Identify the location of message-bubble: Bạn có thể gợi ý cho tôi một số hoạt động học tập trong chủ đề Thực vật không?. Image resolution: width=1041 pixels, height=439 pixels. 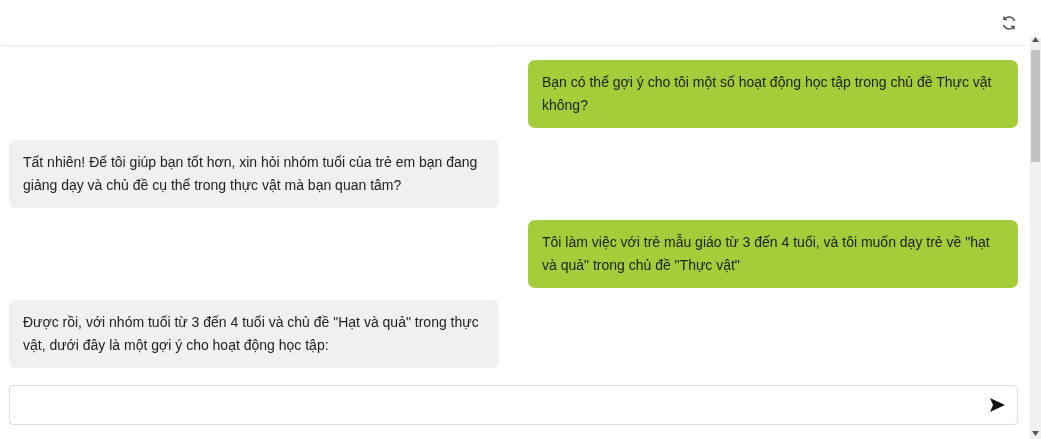
(773, 94).